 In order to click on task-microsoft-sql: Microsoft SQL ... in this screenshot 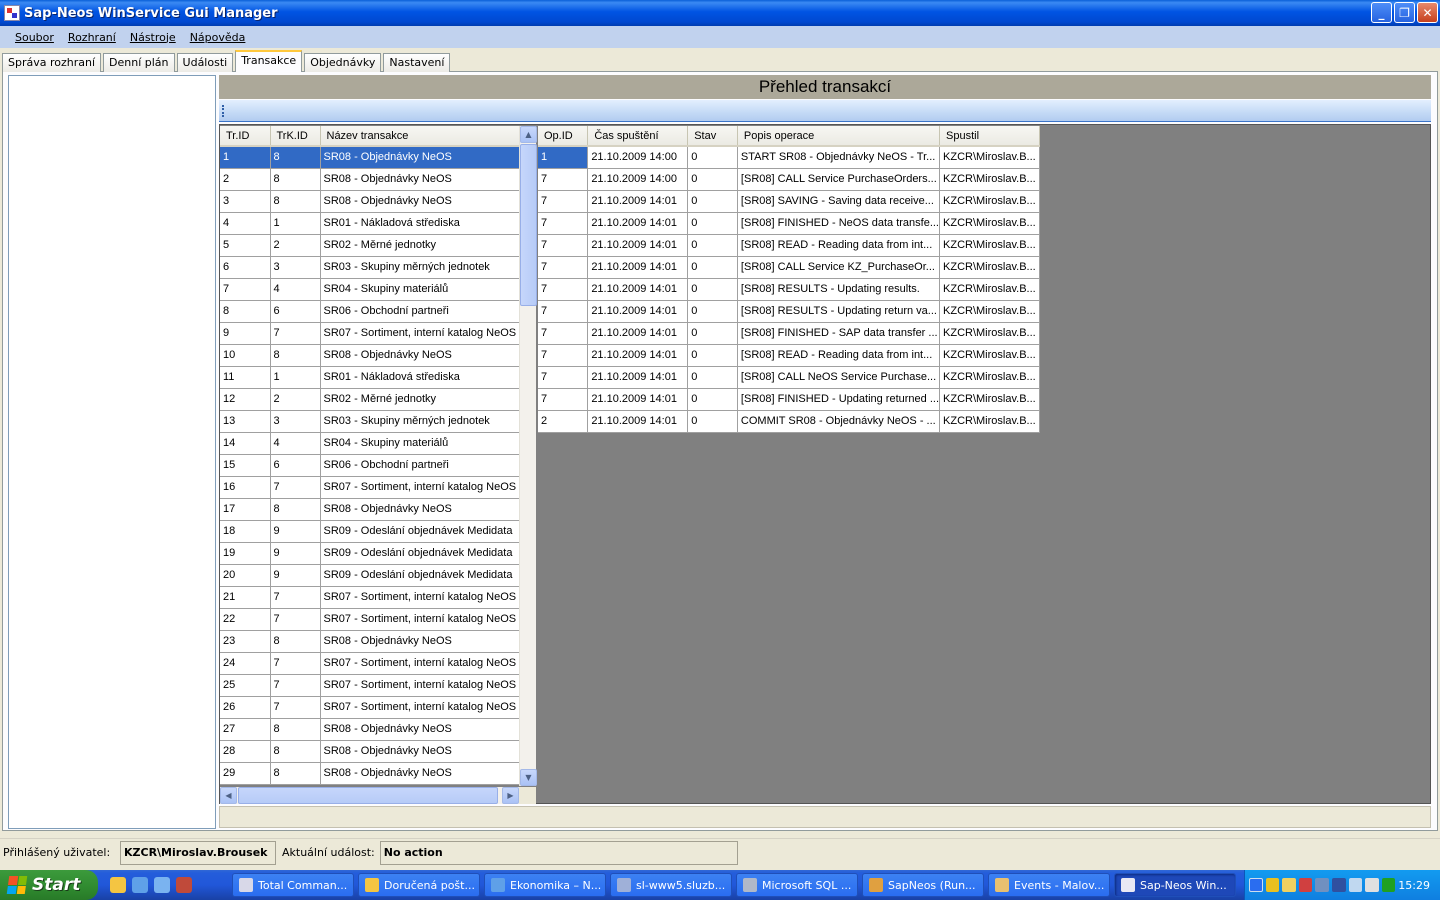, I will do `click(797, 885)`.